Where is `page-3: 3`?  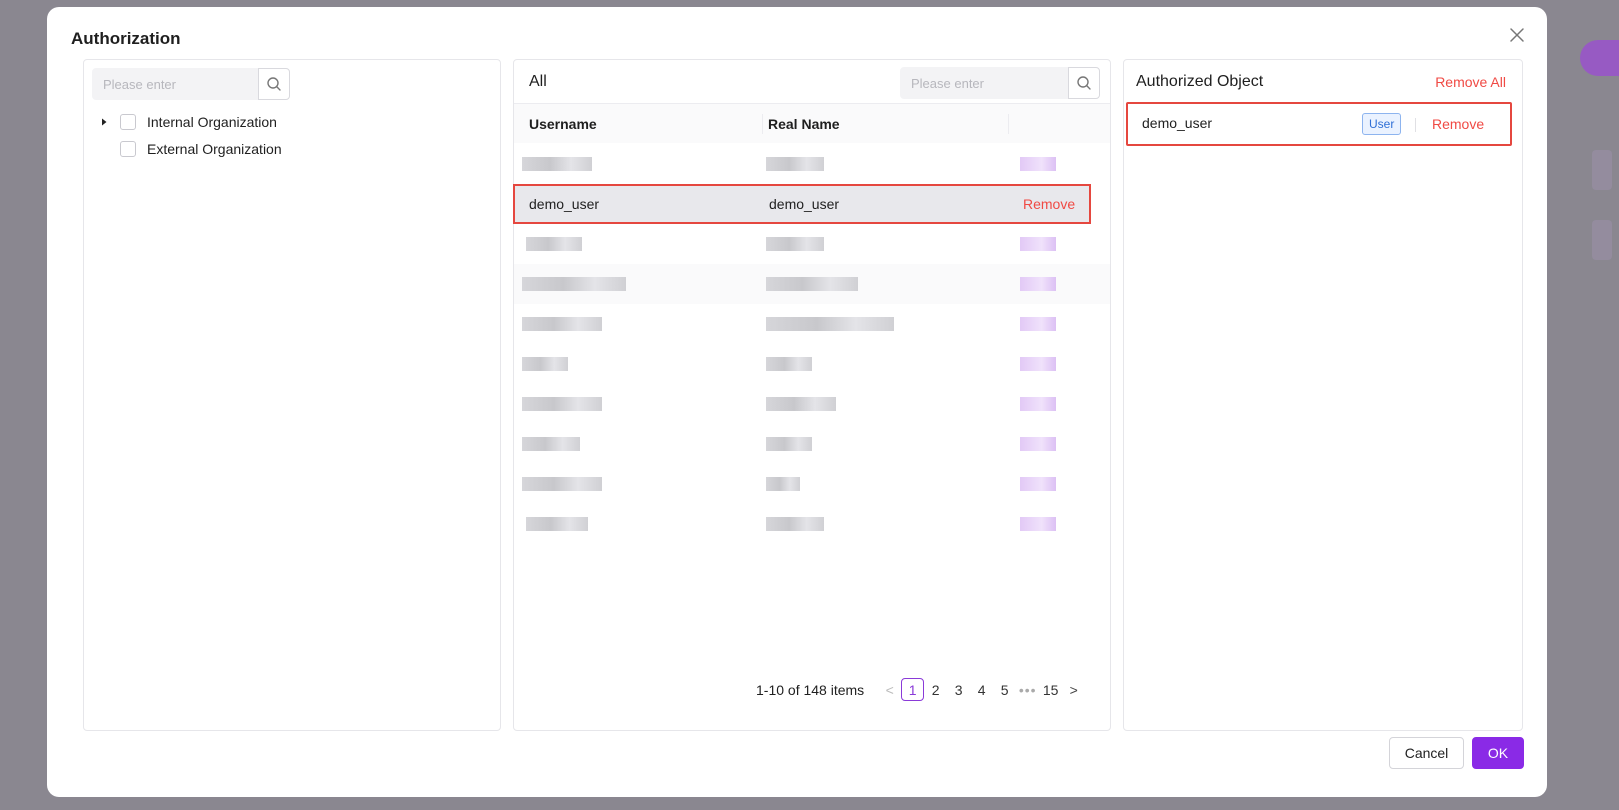 page-3: 3 is located at coordinates (958, 689).